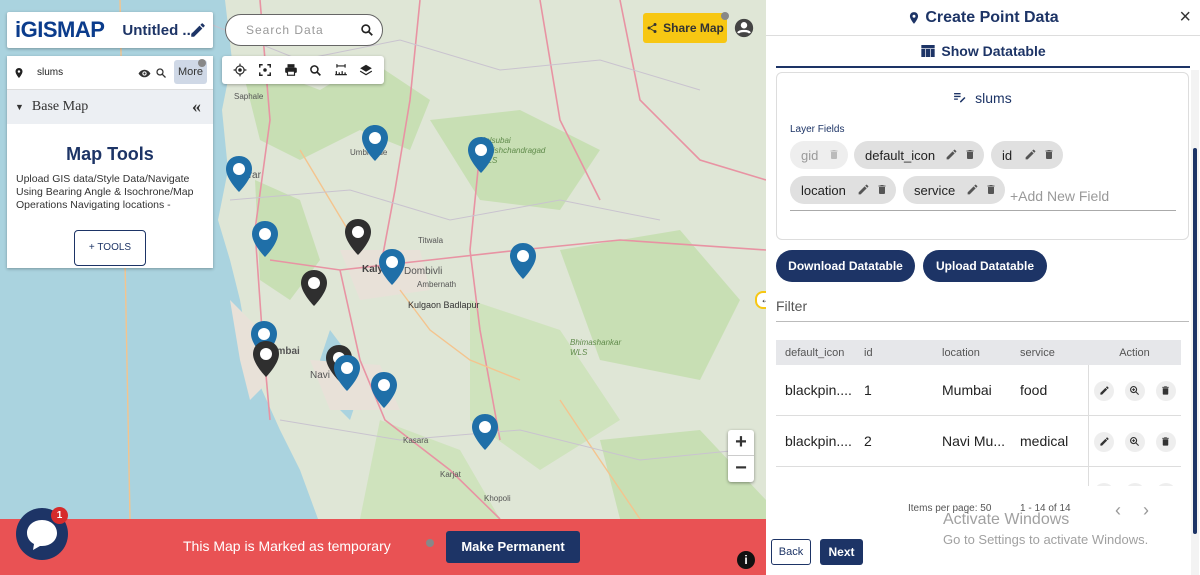  I want to click on eye-icon, so click(144, 73).